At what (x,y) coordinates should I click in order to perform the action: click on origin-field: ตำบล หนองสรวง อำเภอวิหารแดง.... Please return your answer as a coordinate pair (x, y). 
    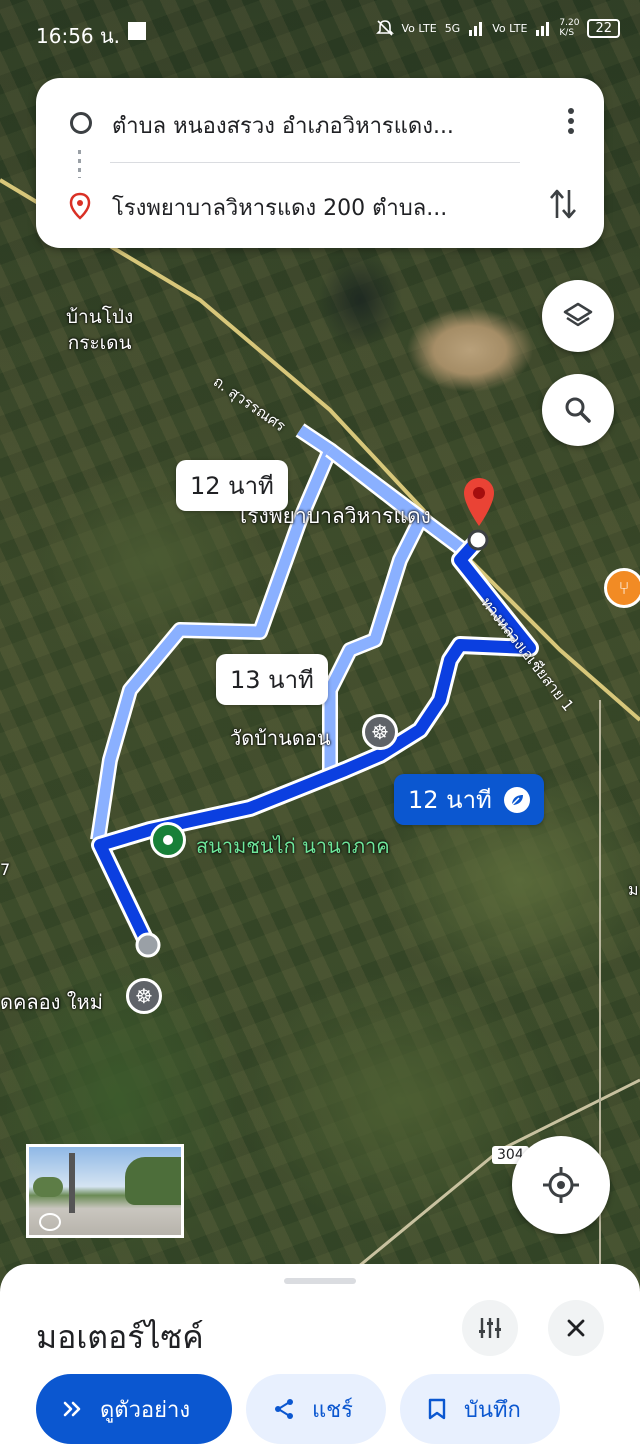
    Looking at the image, I should click on (322, 125).